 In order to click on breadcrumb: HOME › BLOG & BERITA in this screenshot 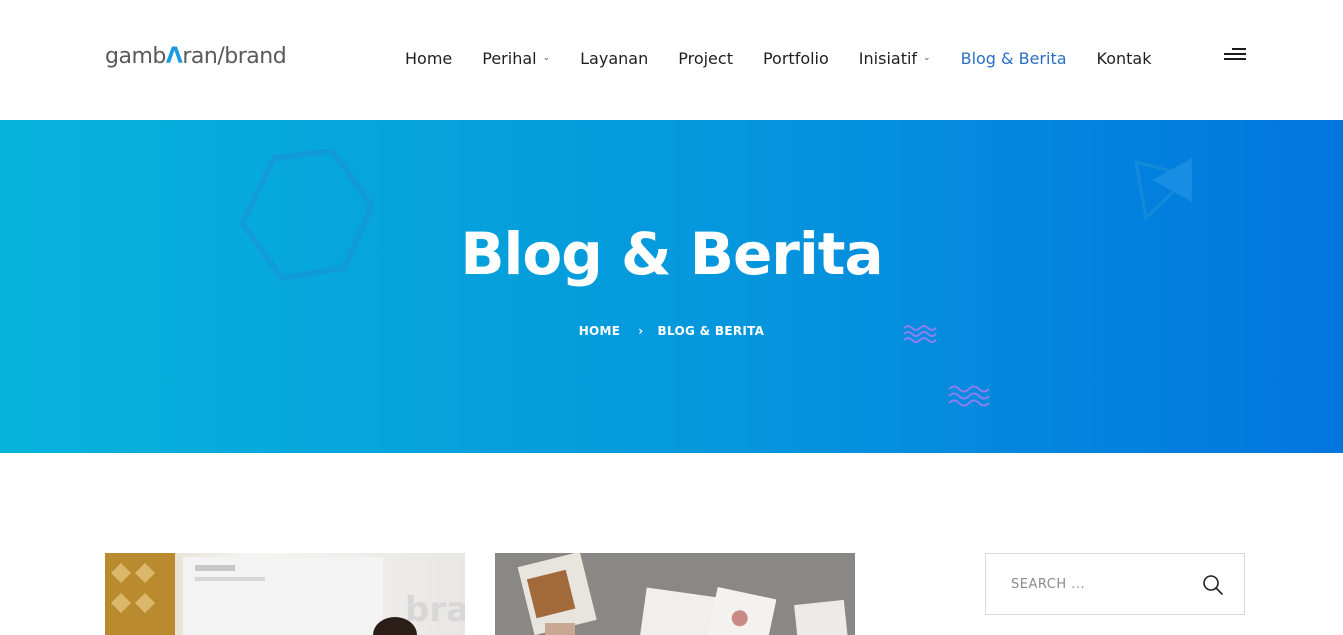, I will do `click(671, 331)`.